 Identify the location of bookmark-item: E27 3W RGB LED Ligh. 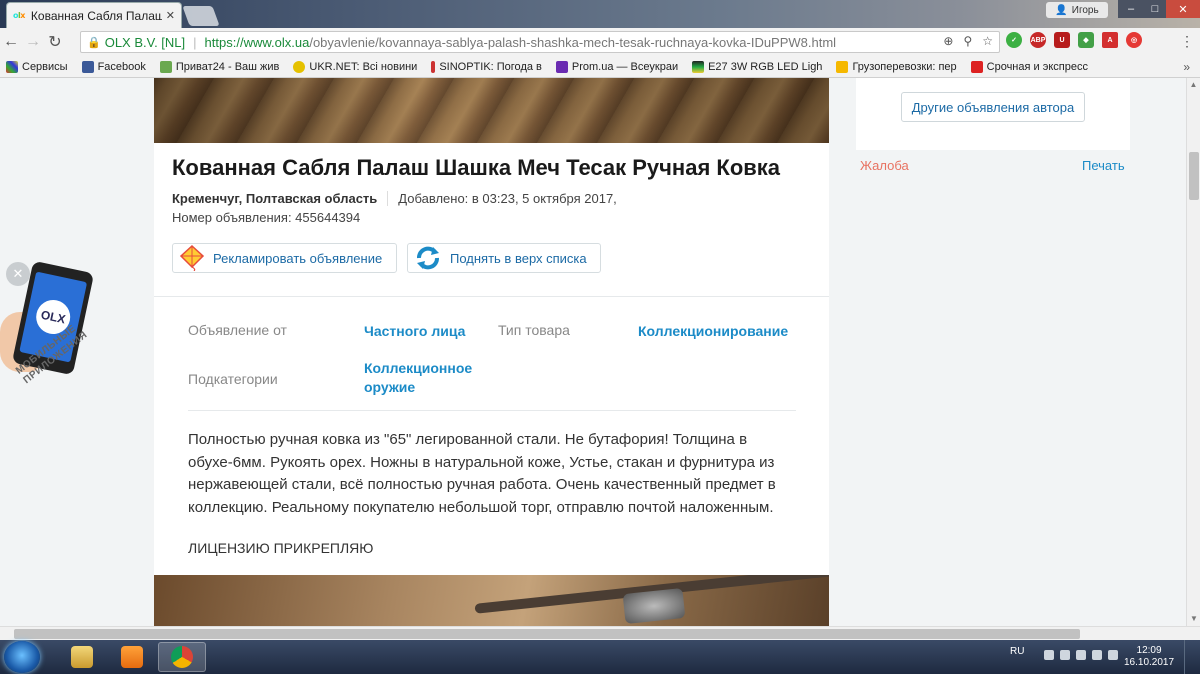
(757, 66).